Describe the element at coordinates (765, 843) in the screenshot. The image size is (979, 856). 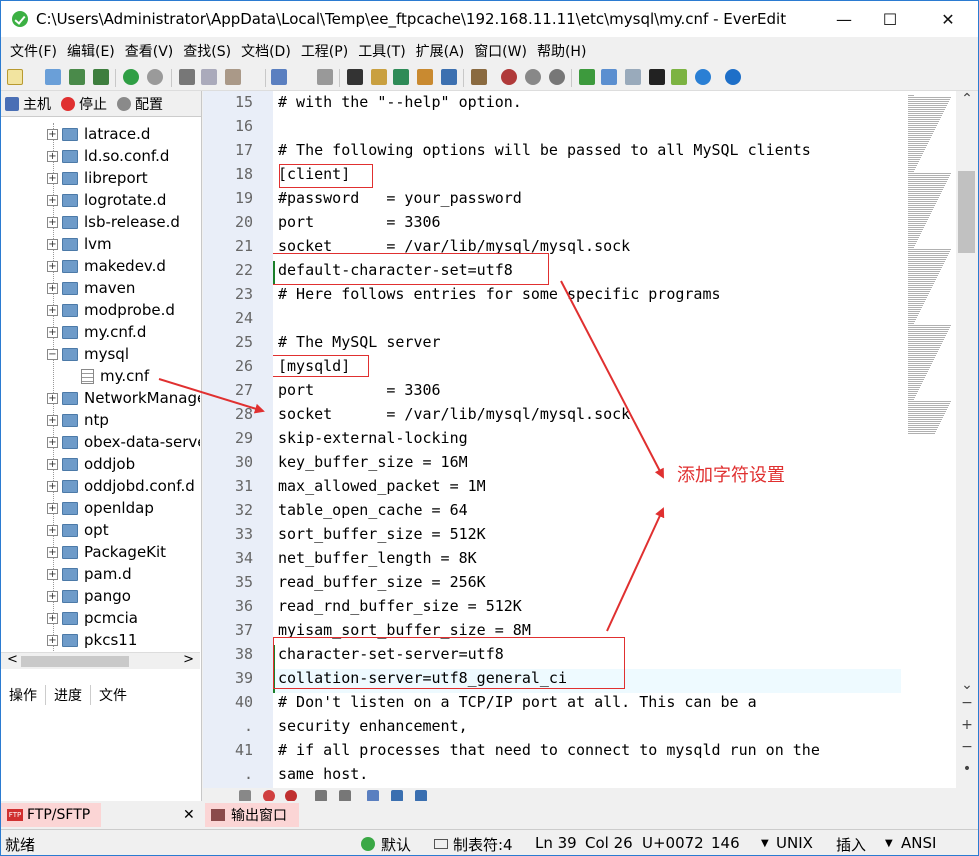
I see `eol-dropdown-icon: ▼` at that location.